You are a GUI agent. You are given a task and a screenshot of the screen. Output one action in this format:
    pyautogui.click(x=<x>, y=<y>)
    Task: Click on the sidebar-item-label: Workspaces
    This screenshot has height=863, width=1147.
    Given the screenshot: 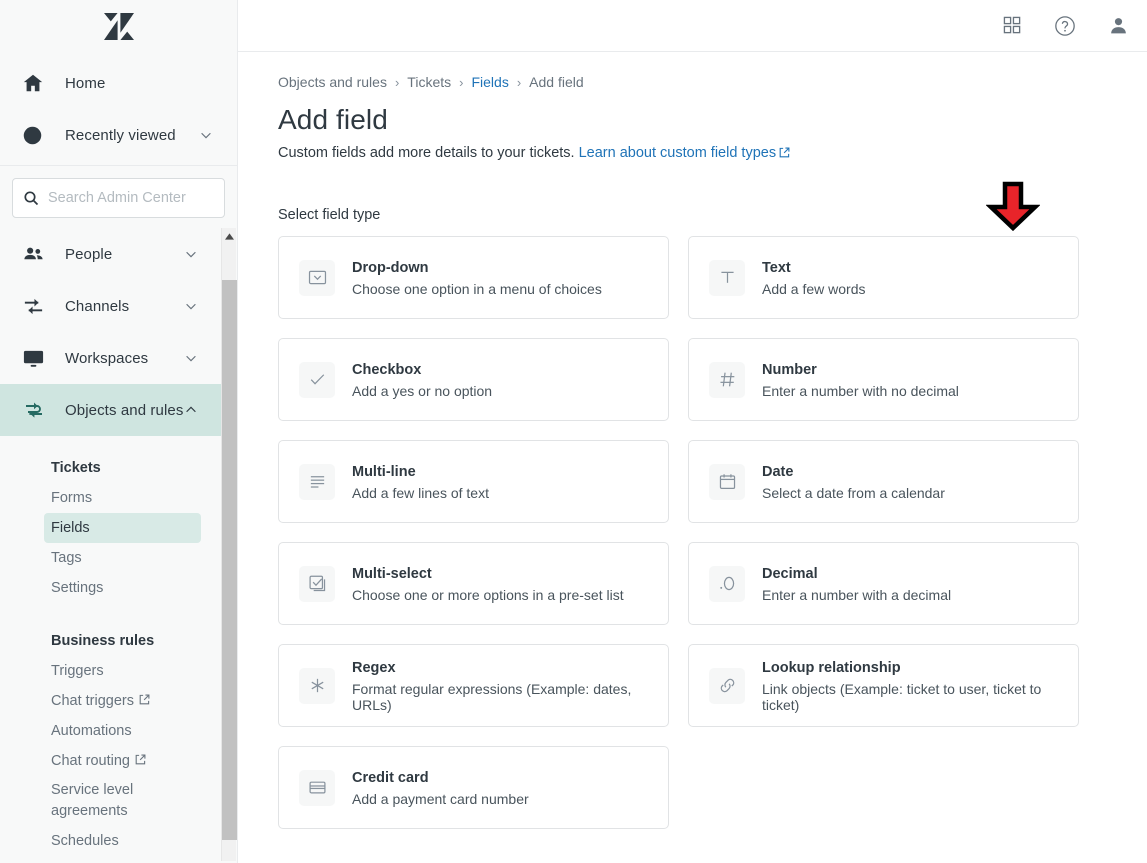 What is the action you would take?
    pyautogui.click(x=107, y=358)
    